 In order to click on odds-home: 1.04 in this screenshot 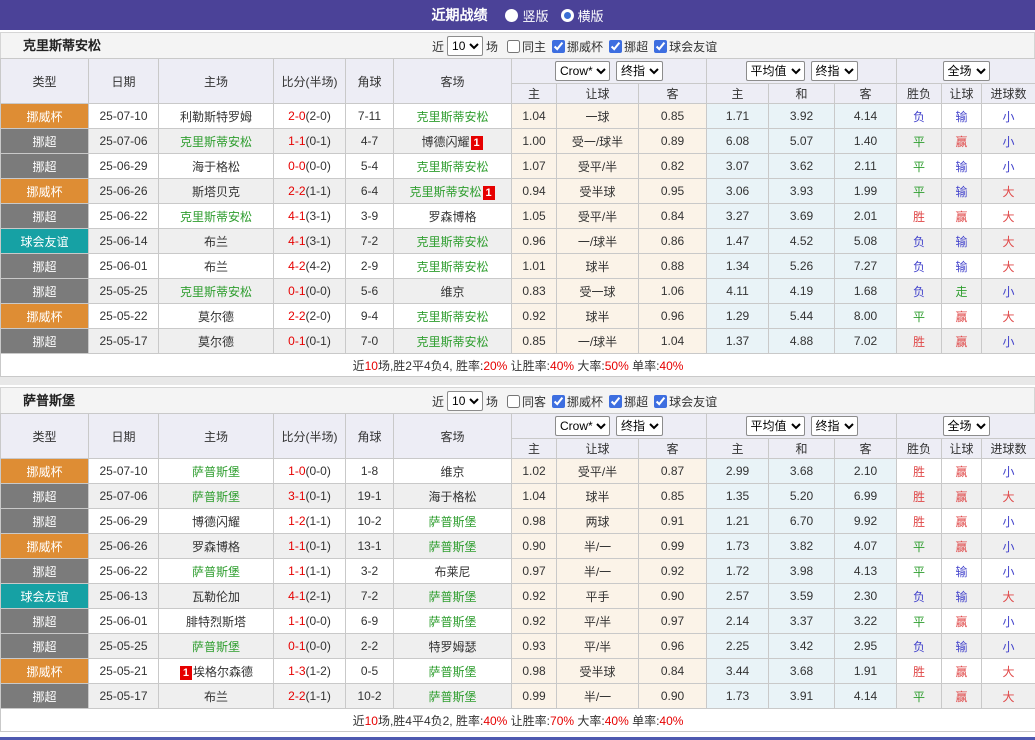, I will do `click(534, 116)`.